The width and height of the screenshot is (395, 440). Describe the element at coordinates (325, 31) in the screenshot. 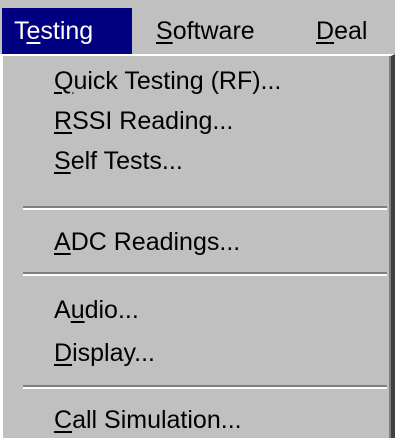

I see `menu-deal-accelerator: D` at that location.